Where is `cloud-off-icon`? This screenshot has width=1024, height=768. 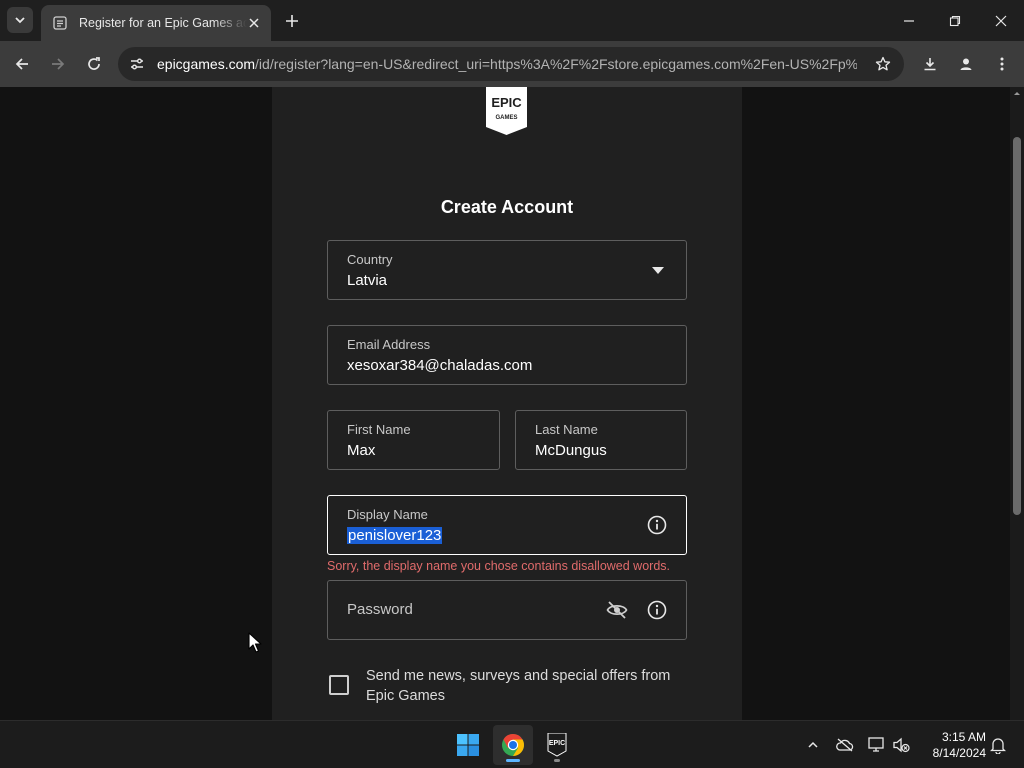 cloud-off-icon is located at coordinates (845, 745).